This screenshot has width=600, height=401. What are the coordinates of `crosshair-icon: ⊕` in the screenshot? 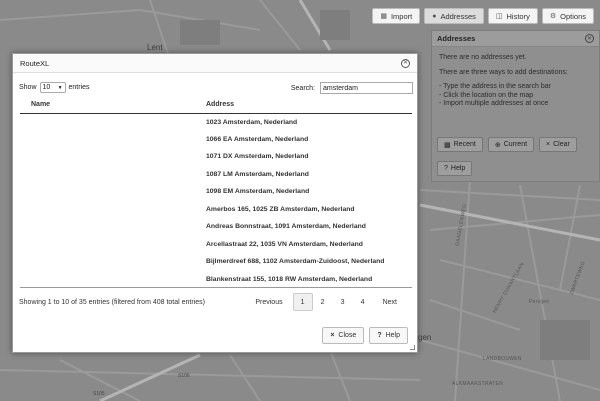 It's located at (497, 145).